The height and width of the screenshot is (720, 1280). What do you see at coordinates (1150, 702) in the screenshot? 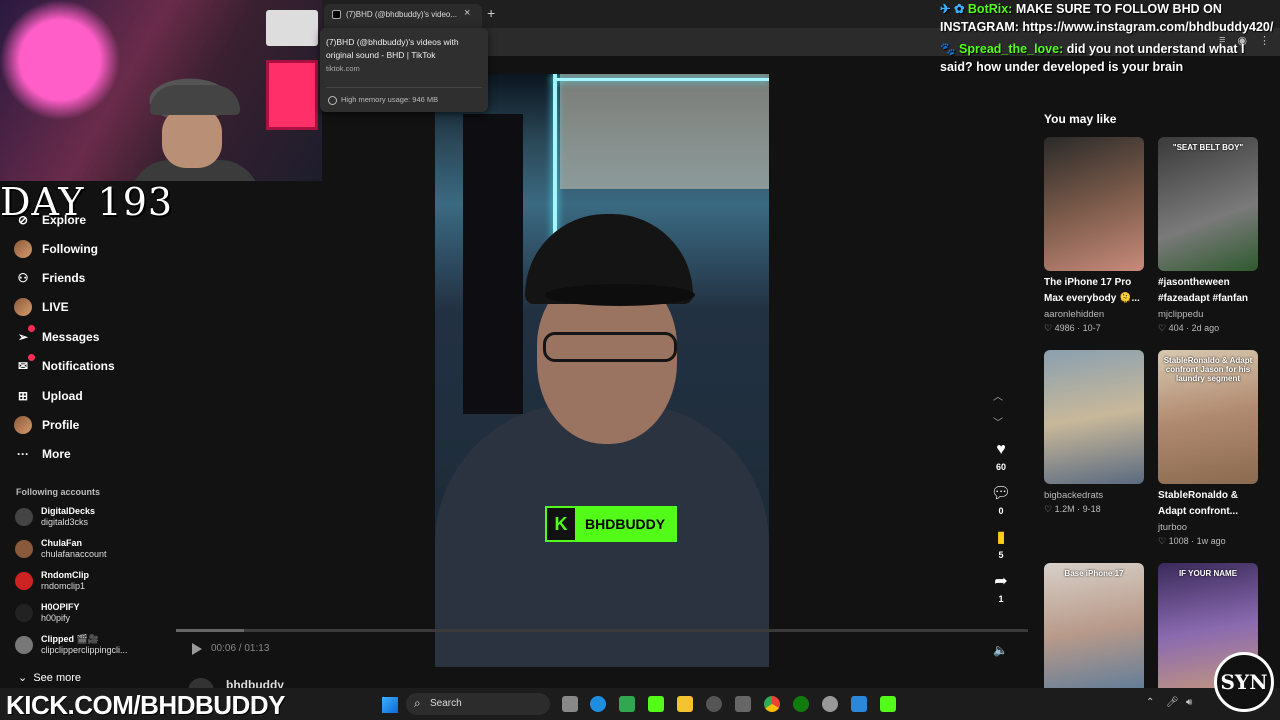
I see `tray-chevron-icon: ⌃` at bounding box center [1150, 702].